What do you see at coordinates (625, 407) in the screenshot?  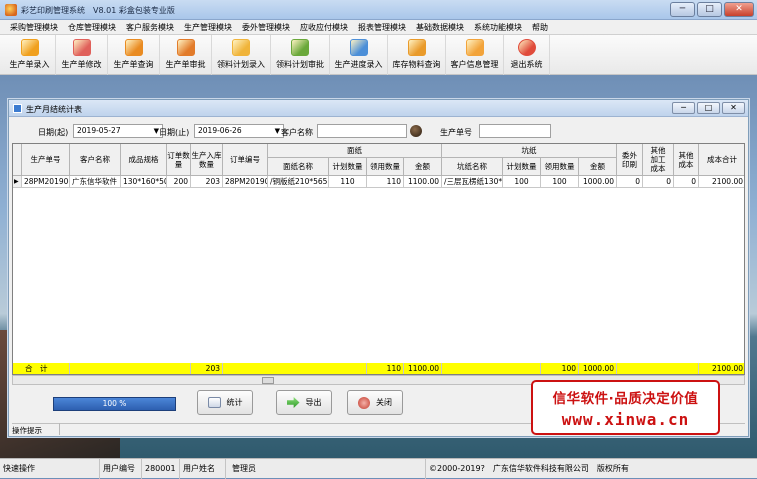 I see `vendor-watermark: 信华软件·品质决定价值 www.xinwa.cn` at bounding box center [625, 407].